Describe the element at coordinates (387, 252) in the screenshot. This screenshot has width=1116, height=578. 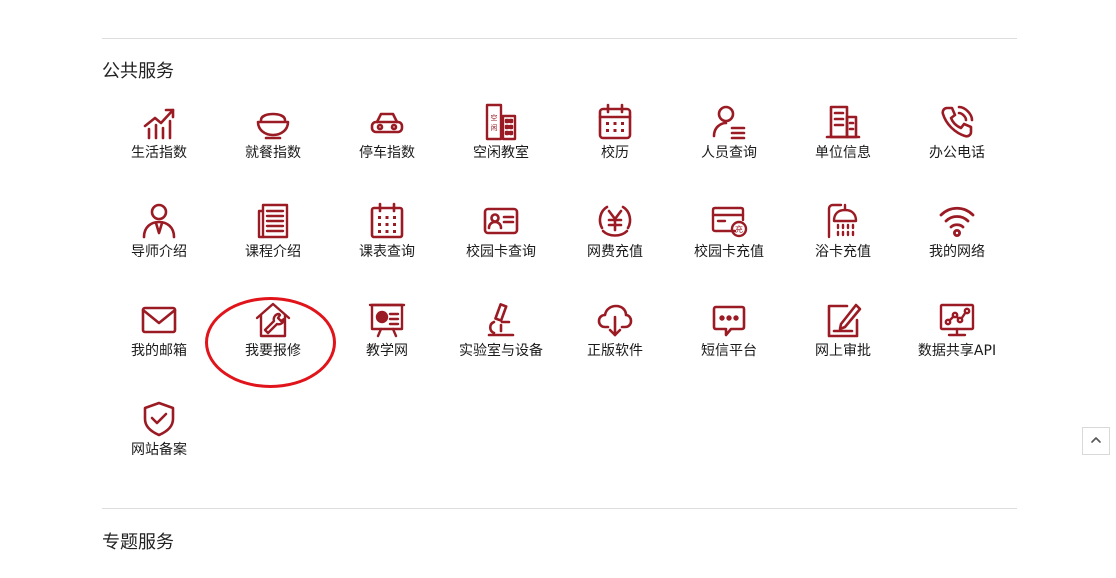
I see `service-label: 课表查询` at that location.